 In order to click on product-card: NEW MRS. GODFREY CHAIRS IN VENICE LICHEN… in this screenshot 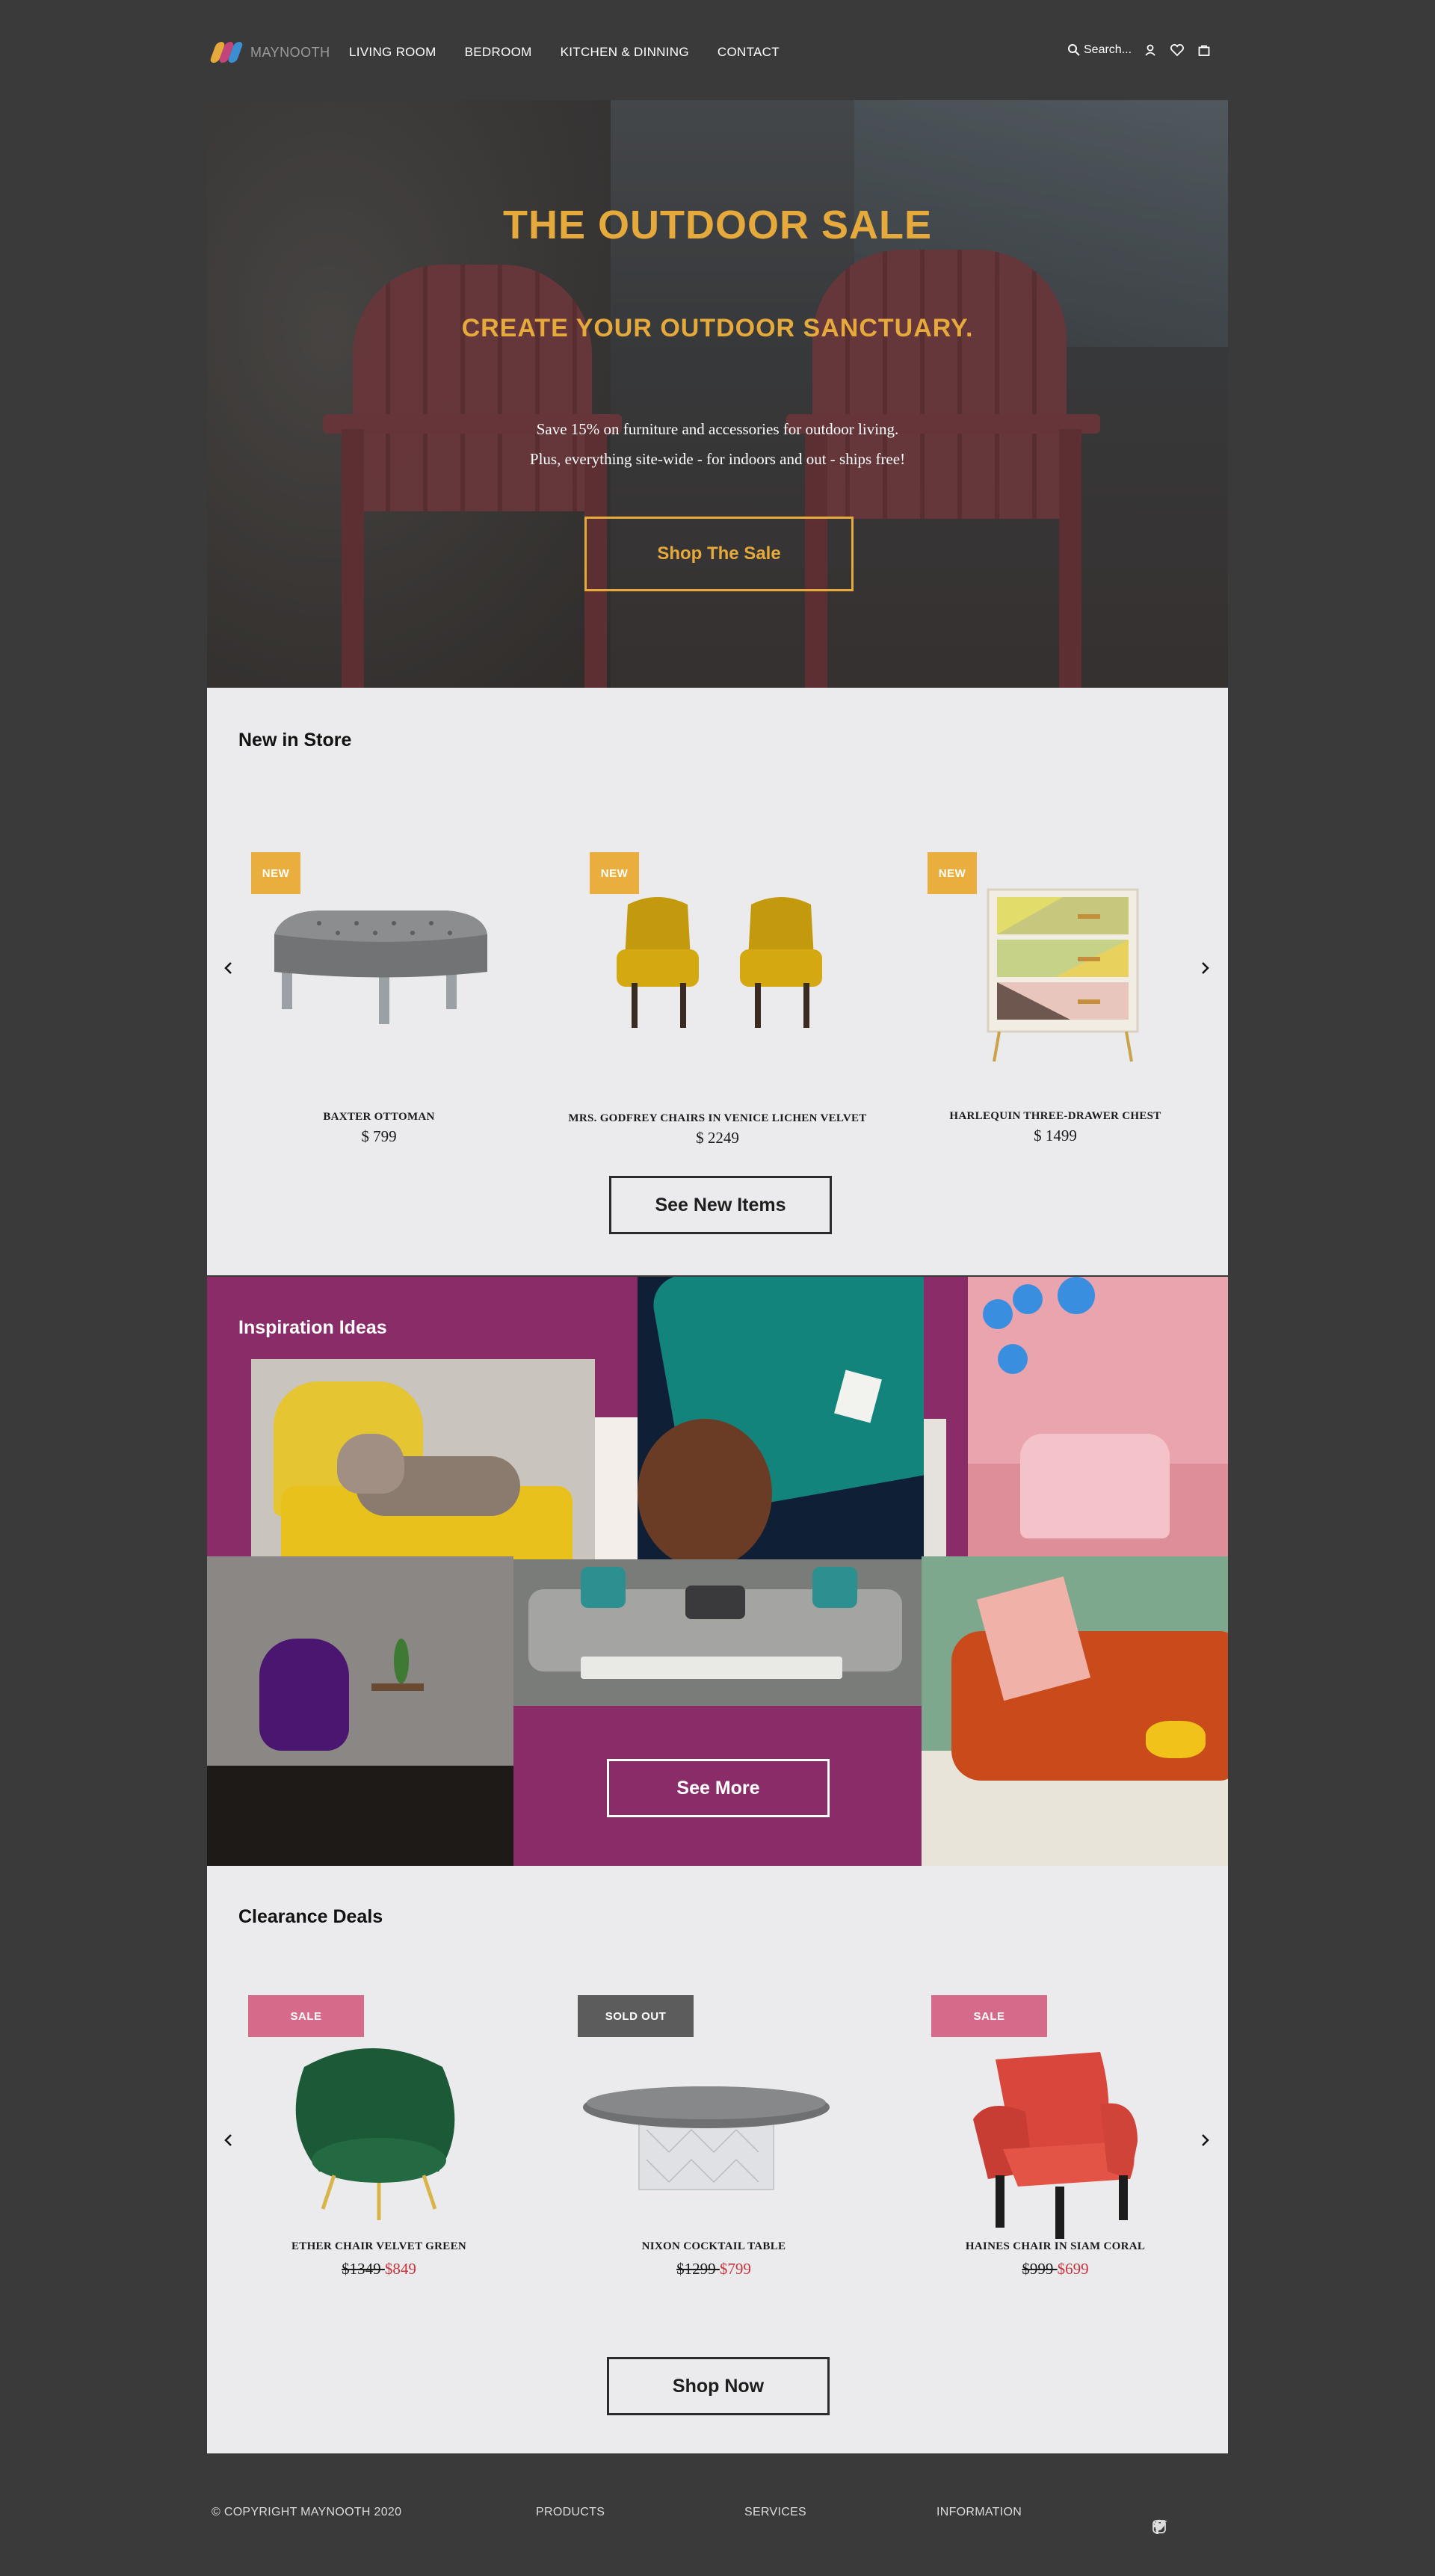, I will do `click(718, 999)`.